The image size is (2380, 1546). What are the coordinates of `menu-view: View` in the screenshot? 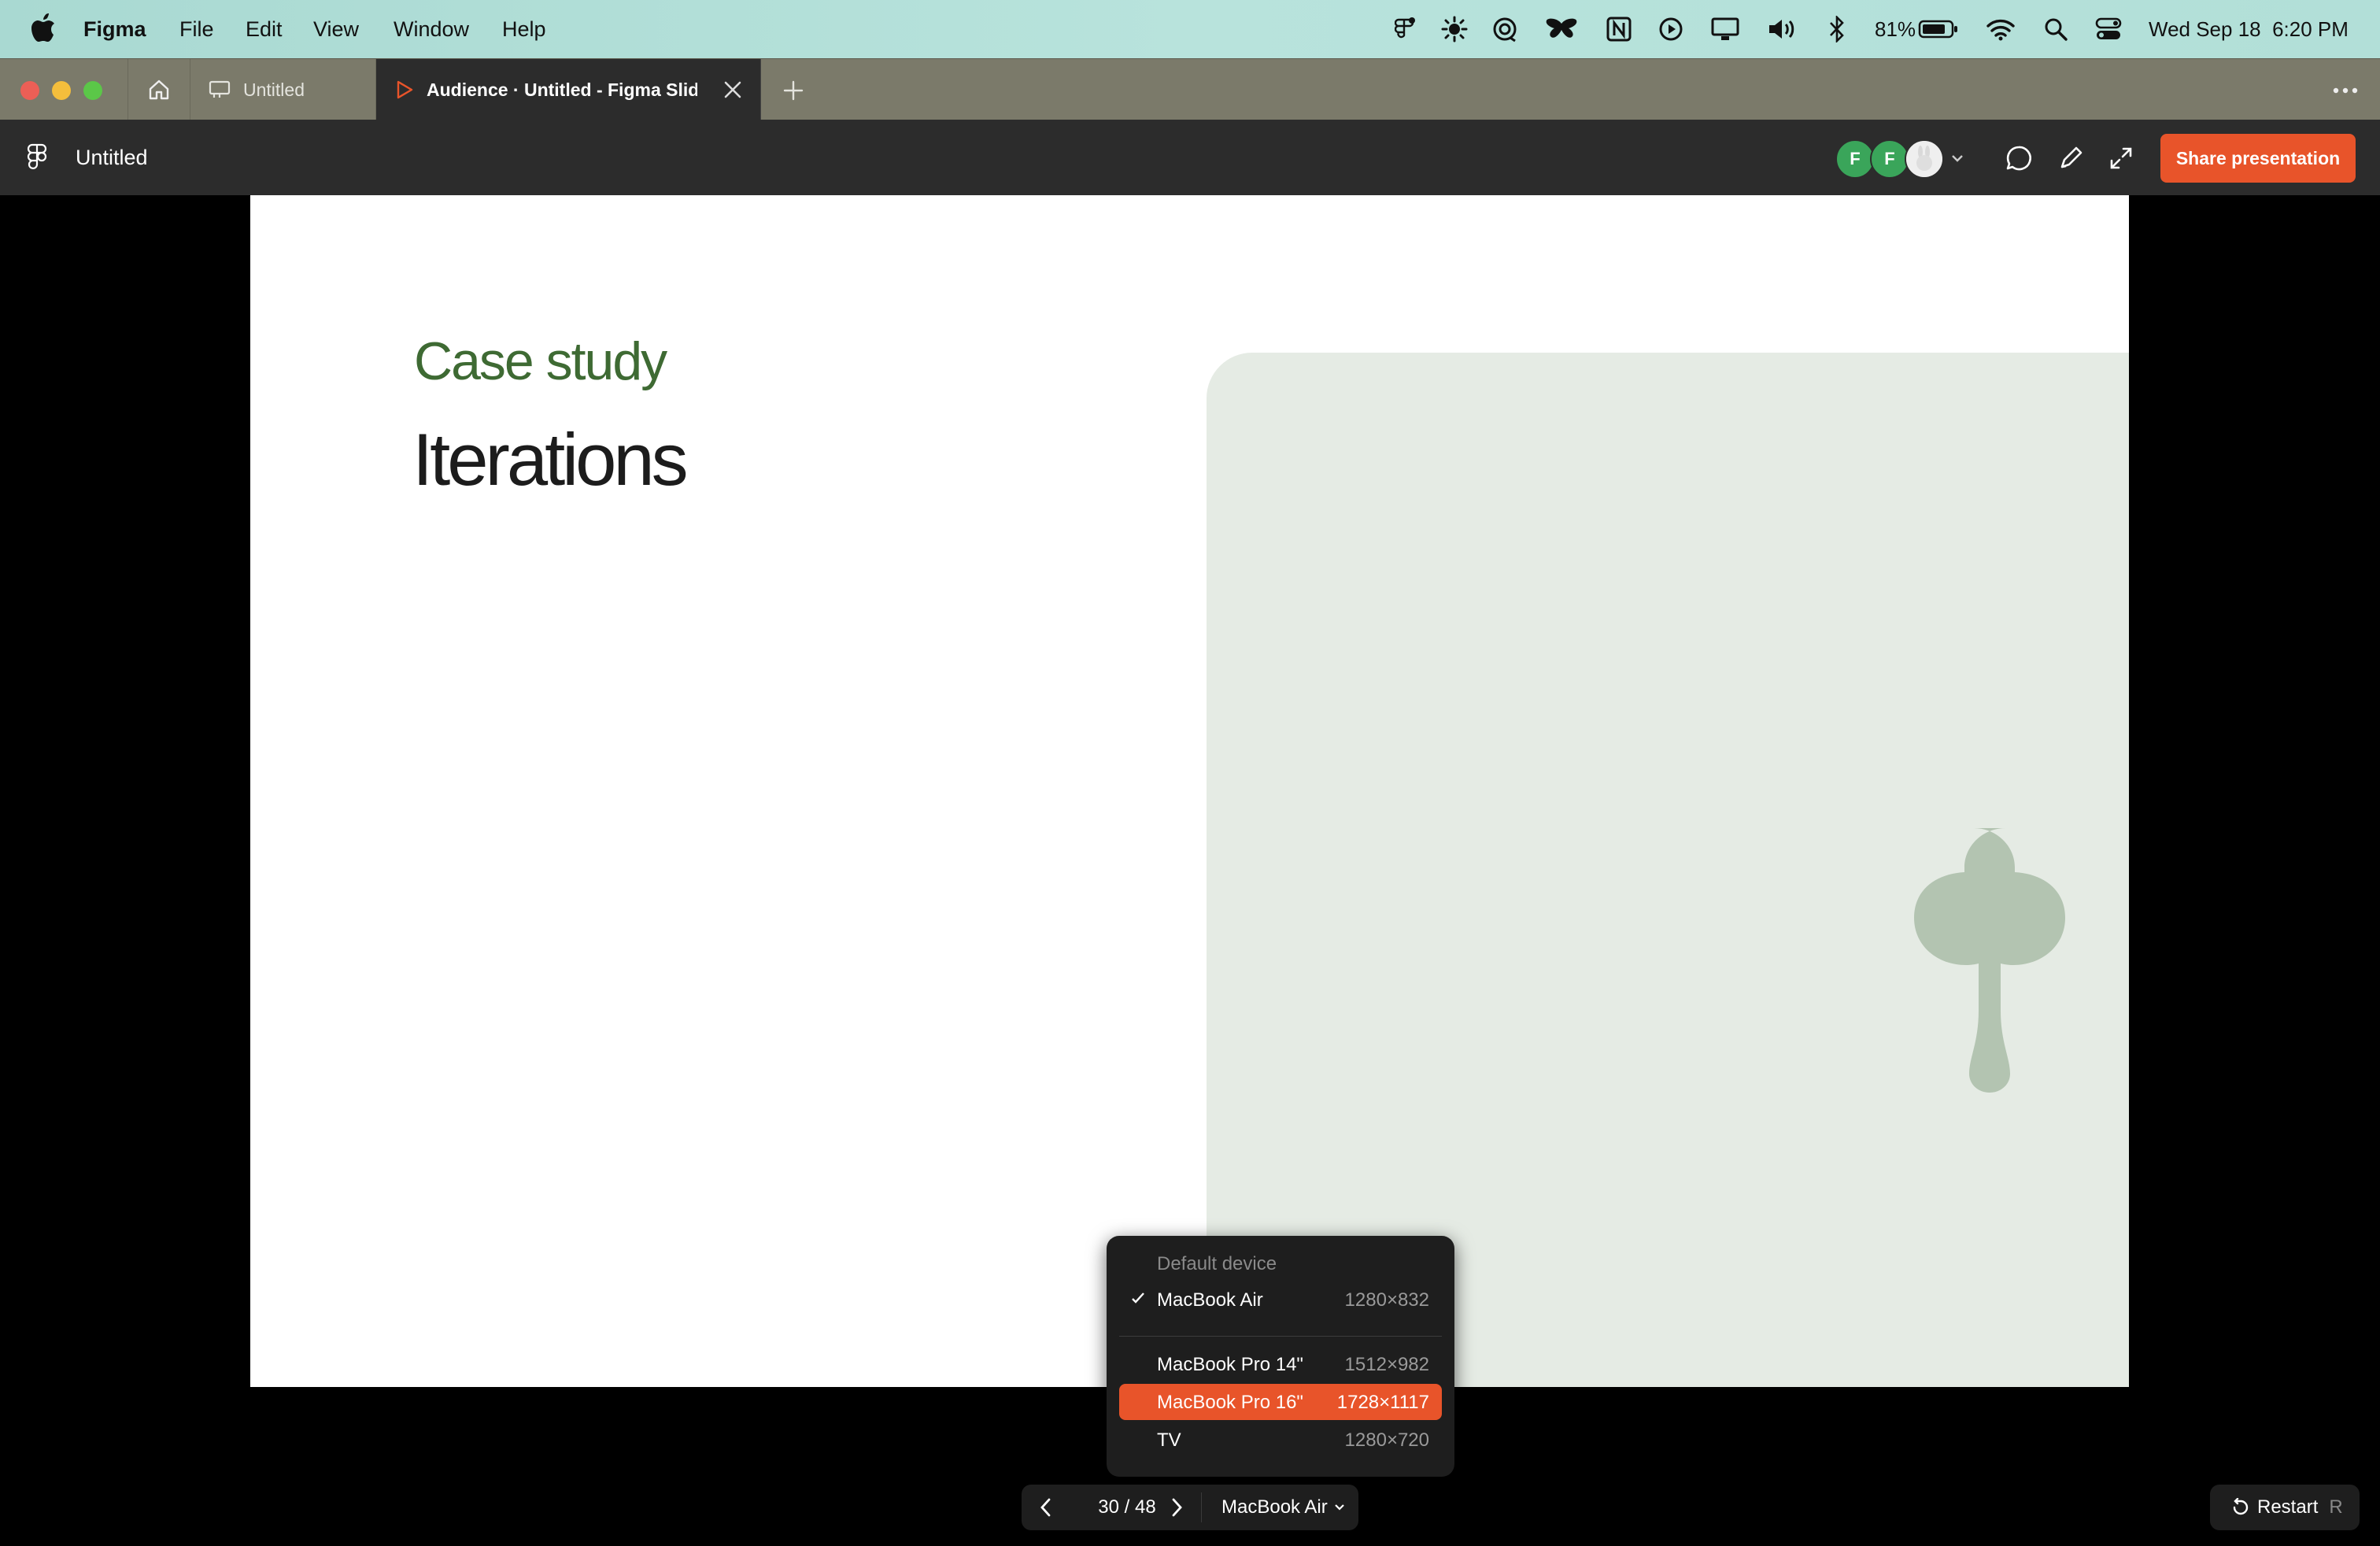 It's located at (336, 29).